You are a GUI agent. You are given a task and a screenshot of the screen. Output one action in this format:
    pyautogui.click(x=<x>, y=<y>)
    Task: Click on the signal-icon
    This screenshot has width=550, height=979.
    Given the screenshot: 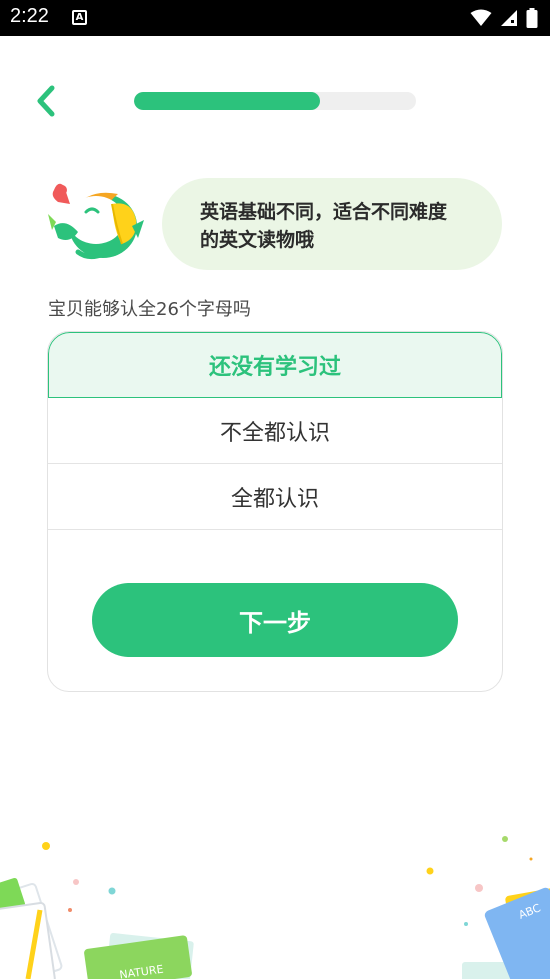 What is the action you would take?
    pyautogui.click(x=509, y=18)
    